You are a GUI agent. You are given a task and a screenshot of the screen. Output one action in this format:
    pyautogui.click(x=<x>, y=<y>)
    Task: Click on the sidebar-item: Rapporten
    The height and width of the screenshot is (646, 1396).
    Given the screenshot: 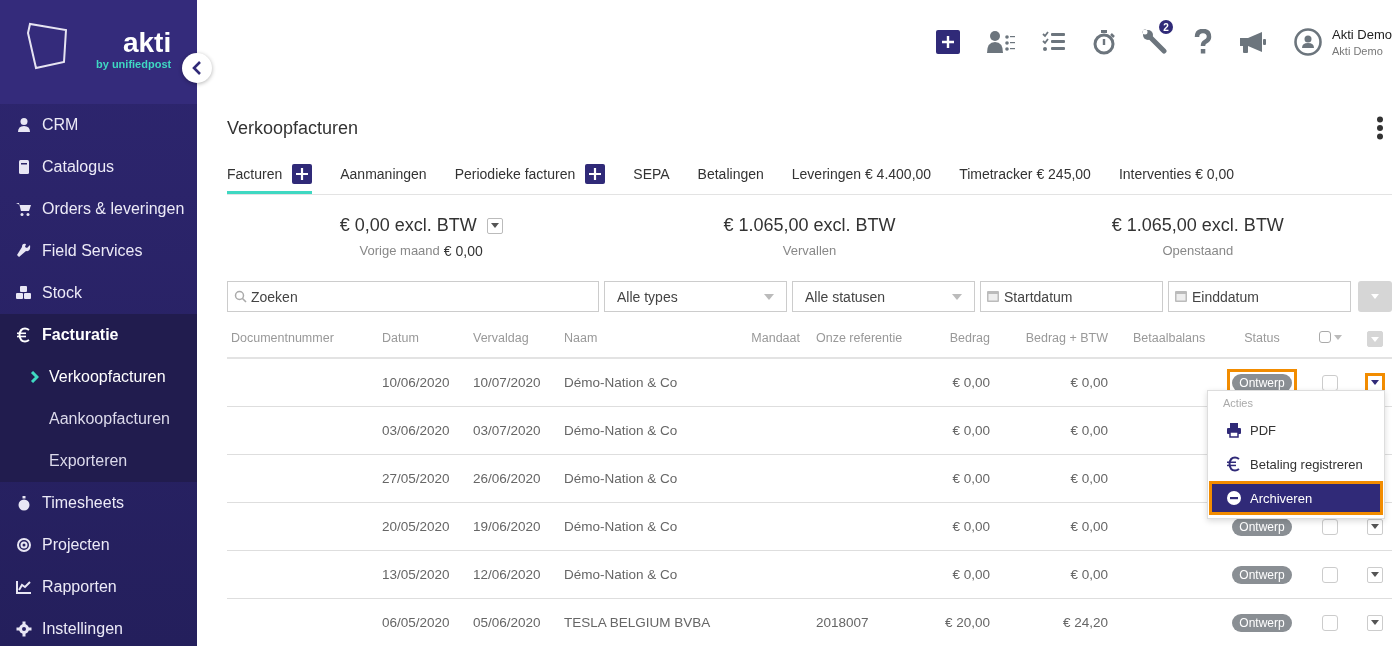 What is the action you would take?
    pyautogui.click(x=98, y=587)
    